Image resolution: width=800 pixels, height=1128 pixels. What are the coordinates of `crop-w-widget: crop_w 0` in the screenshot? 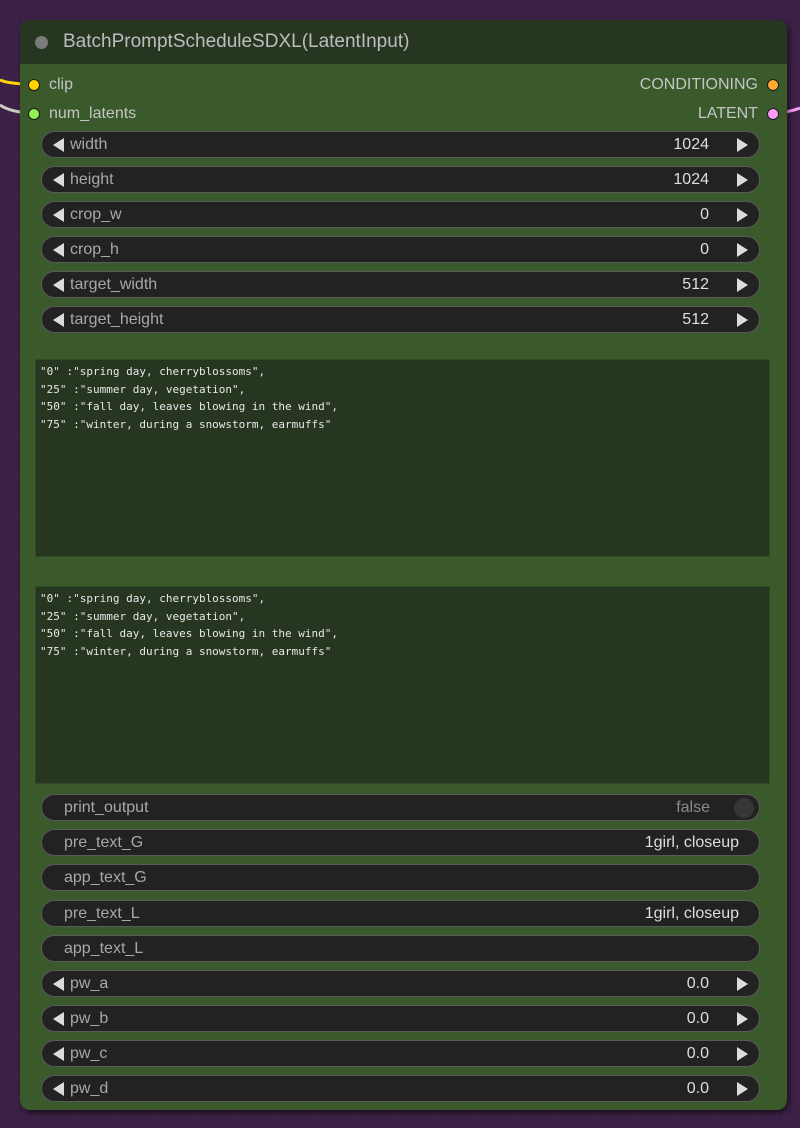 It's located at (400, 214).